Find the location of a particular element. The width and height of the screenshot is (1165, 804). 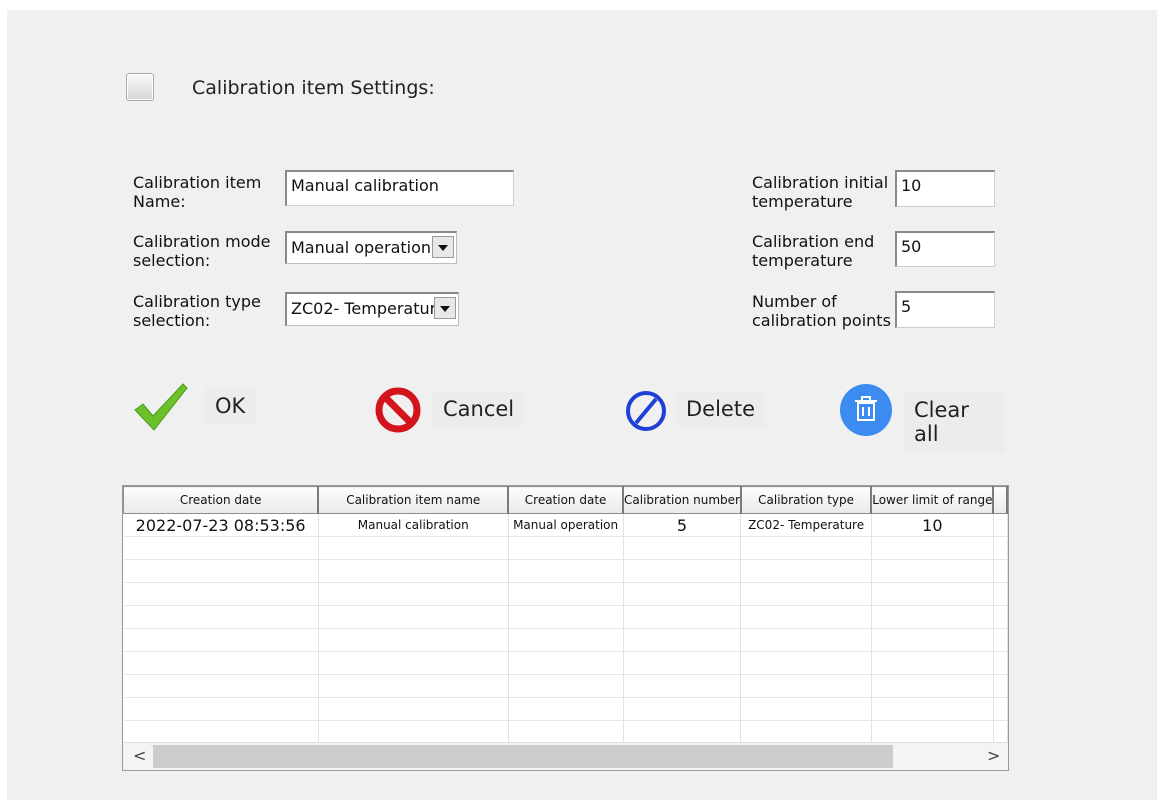

column-header: Calibration number is located at coordinates (682, 500).